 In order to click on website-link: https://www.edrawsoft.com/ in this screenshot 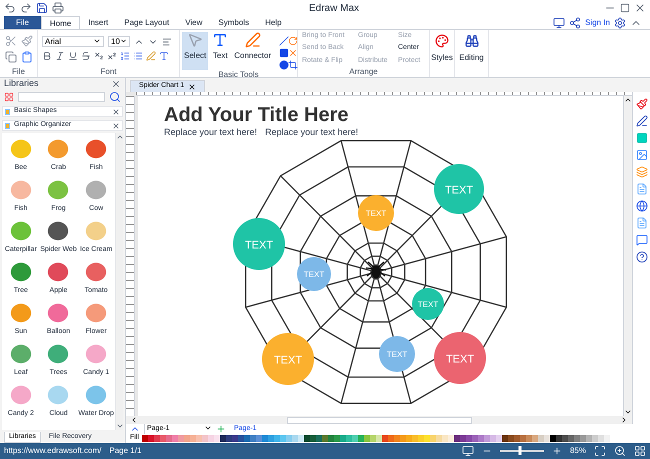, I will do `click(53, 451)`.